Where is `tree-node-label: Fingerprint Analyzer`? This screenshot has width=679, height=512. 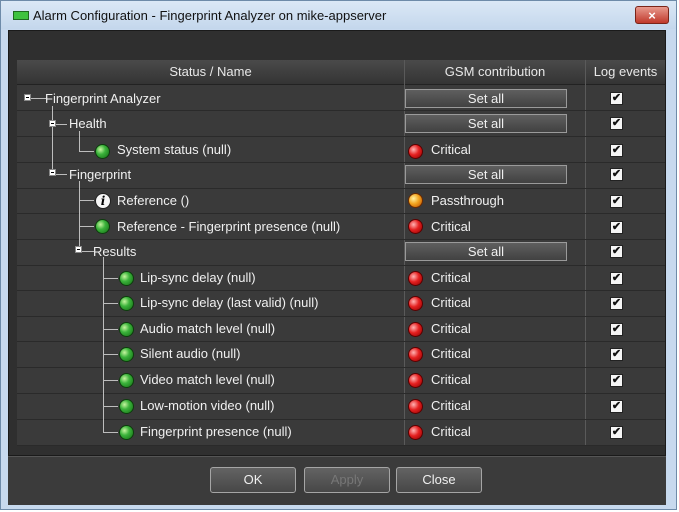
tree-node-label: Fingerprint Analyzer is located at coordinates (103, 98).